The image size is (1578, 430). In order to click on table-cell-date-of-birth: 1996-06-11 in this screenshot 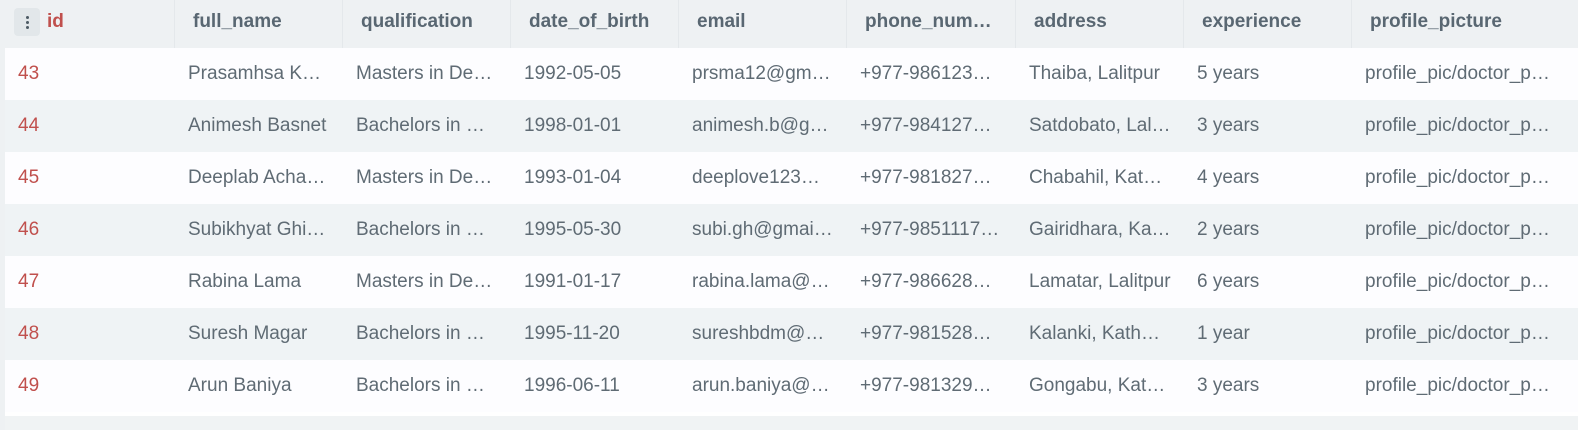, I will do `click(595, 386)`.